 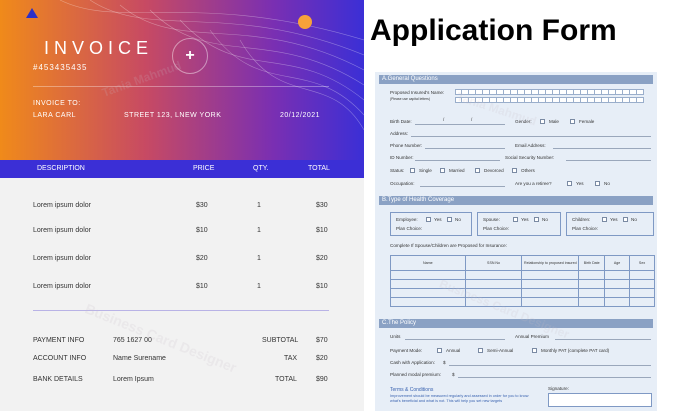 What do you see at coordinates (536, 219) in the screenshot?
I see `spouse-no-checkbox` at bounding box center [536, 219].